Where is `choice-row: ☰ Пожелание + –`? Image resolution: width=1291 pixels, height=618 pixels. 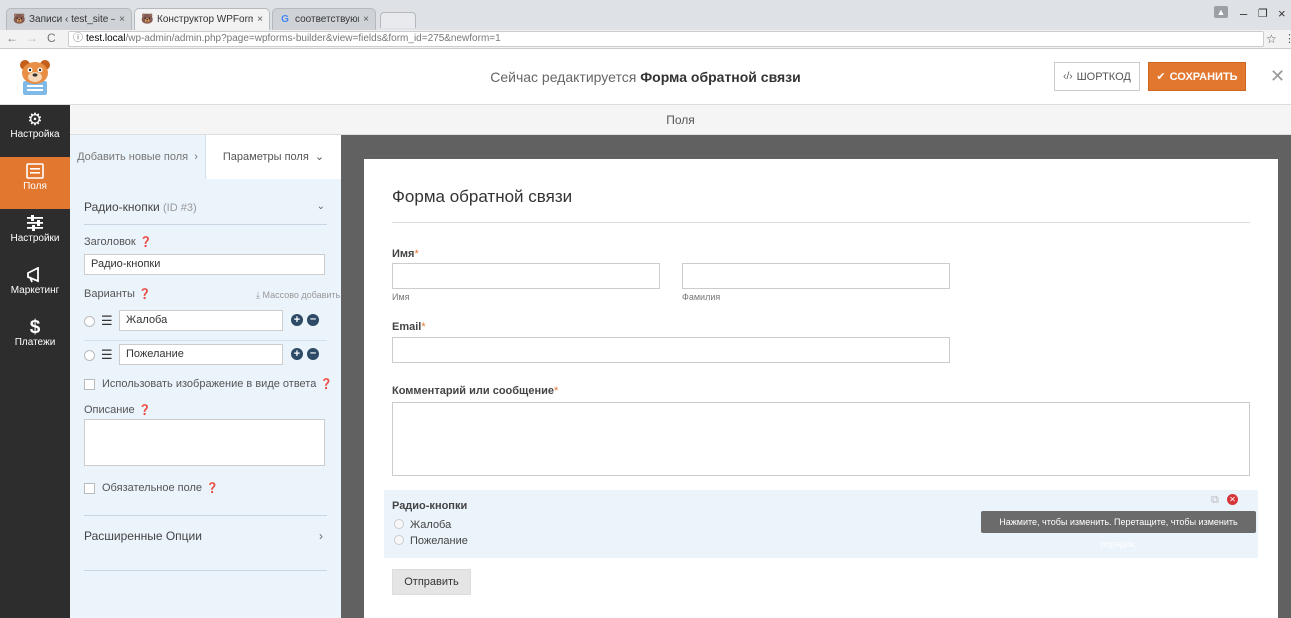 choice-row: ☰ Пожелание + – is located at coordinates (205, 356).